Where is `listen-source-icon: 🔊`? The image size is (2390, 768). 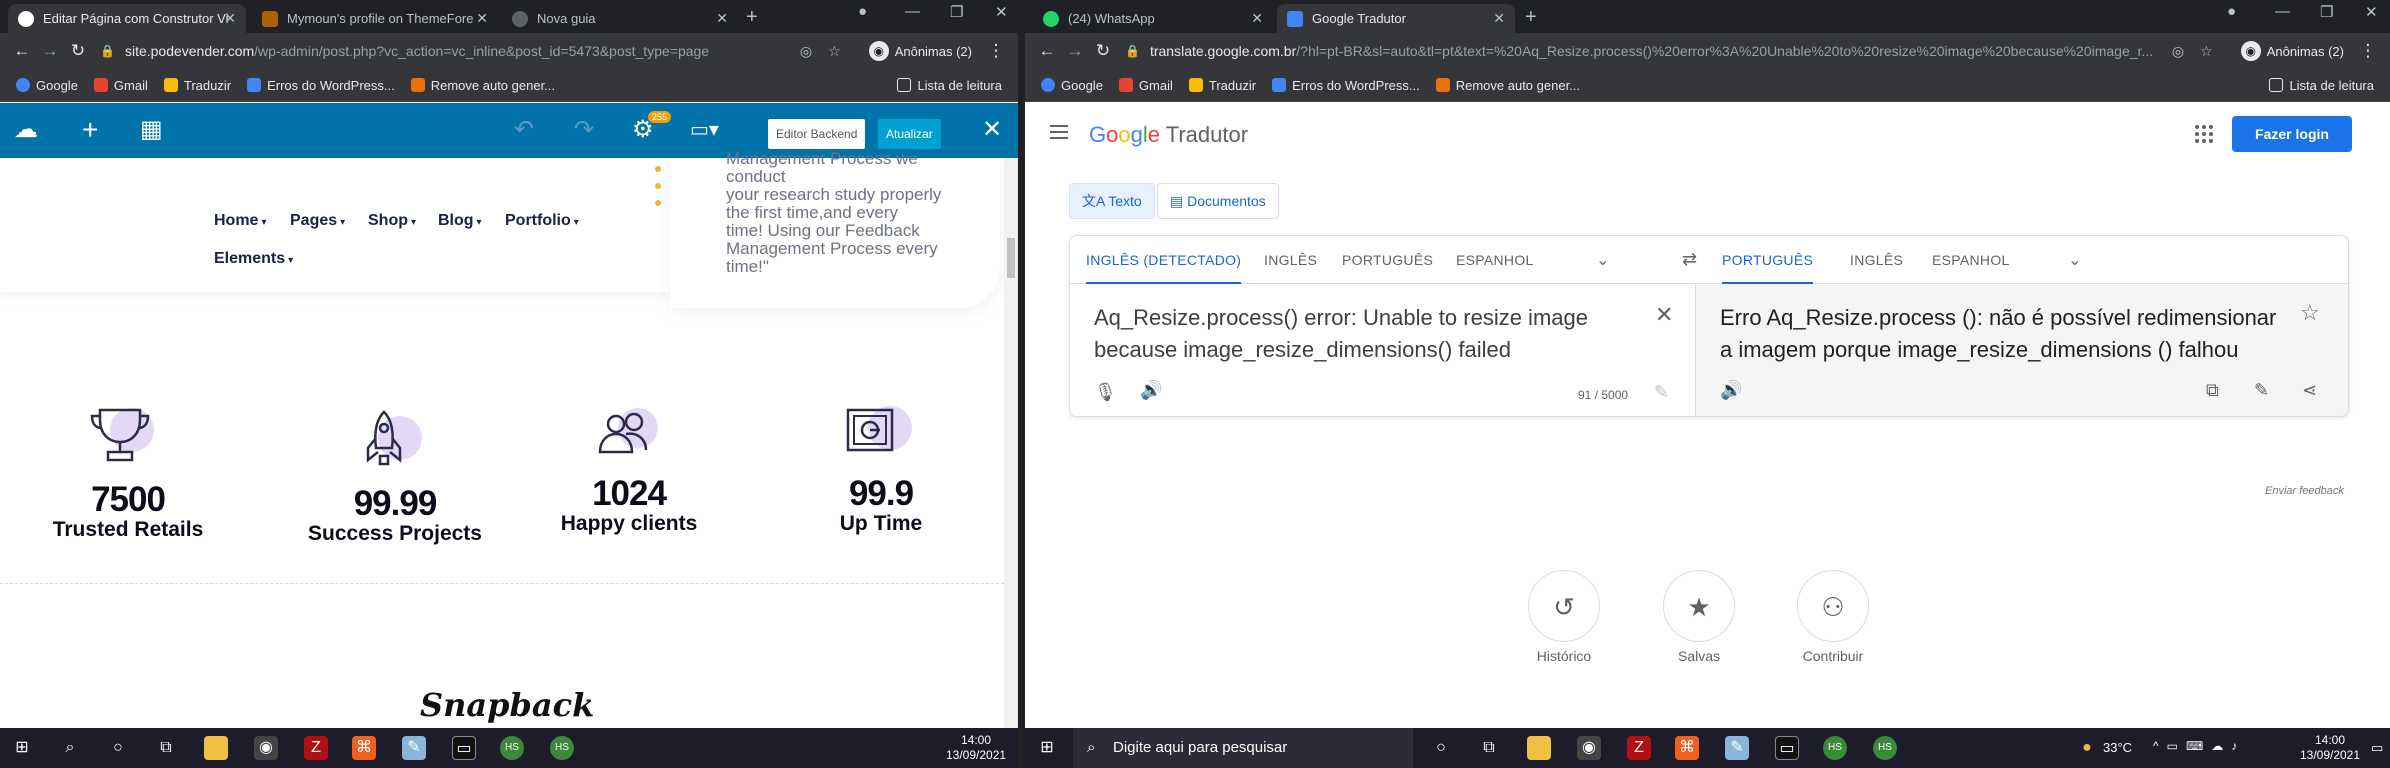
listen-source-icon: 🔊 is located at coordinates (1151, 390).